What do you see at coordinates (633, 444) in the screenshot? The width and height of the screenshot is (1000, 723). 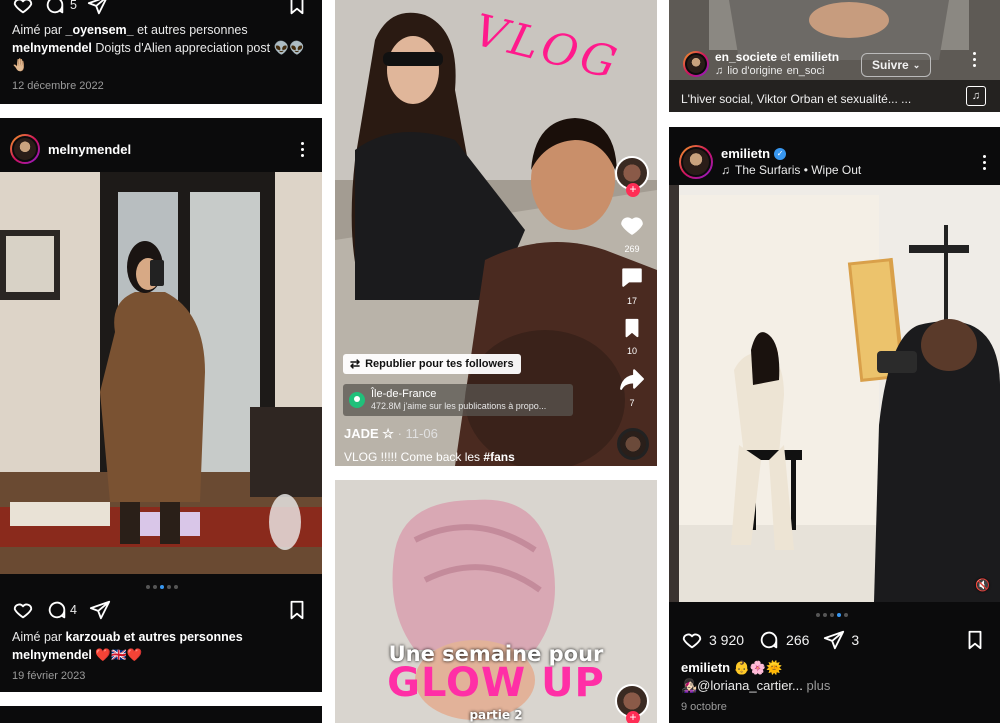 I see `music-disc-icon` at bounding box center [633, 444].